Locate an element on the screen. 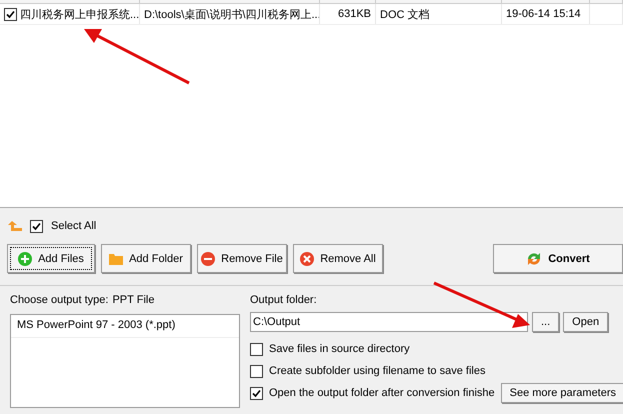  output-type-label: Choose output type: is located at coordinates (59, 300).